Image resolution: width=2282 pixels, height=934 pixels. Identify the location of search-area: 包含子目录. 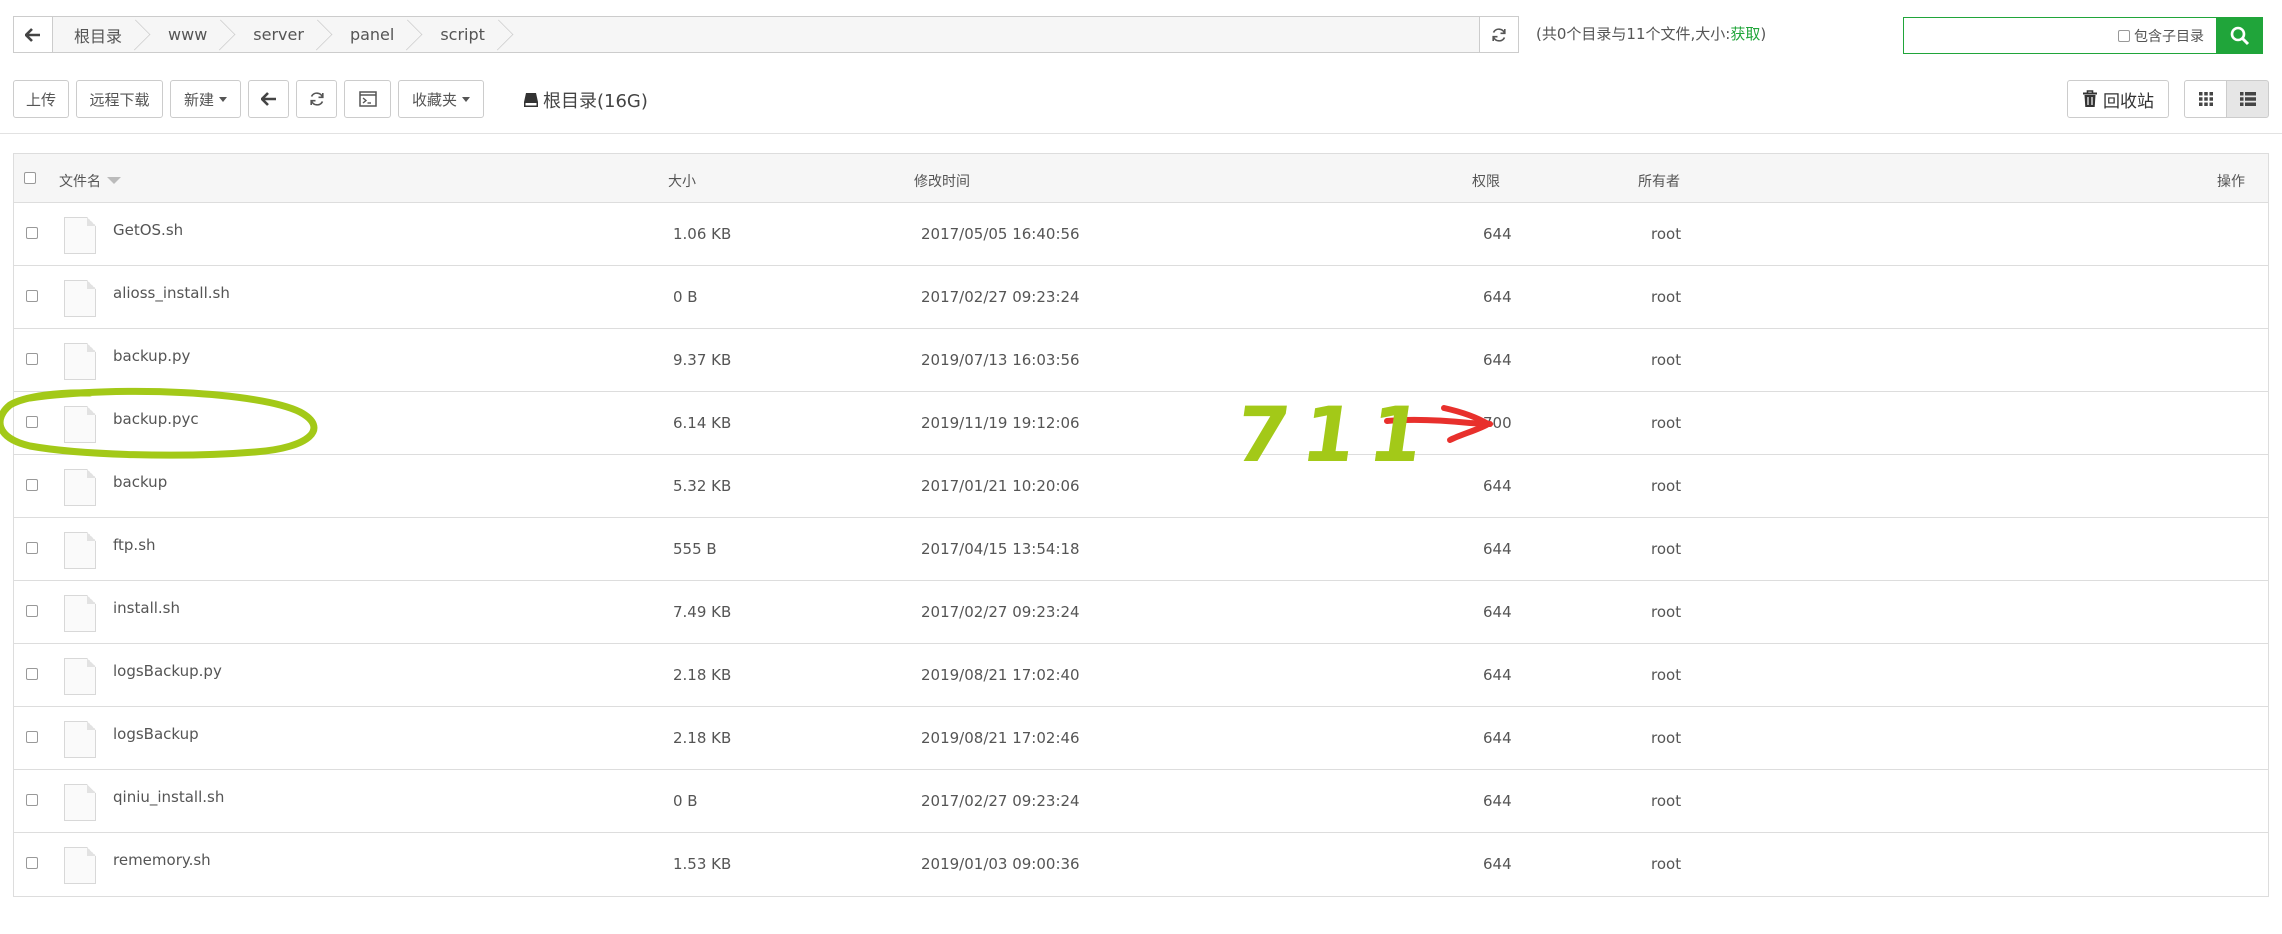
(2083, 35).